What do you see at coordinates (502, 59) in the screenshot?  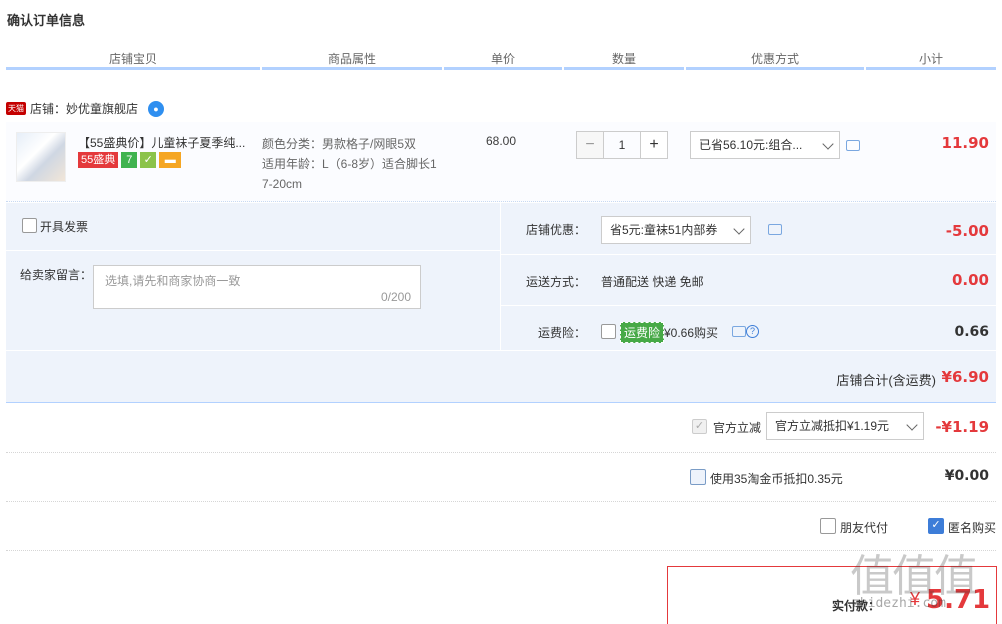 I see `col-header-price: 单价` at bounding box center [502, 59].